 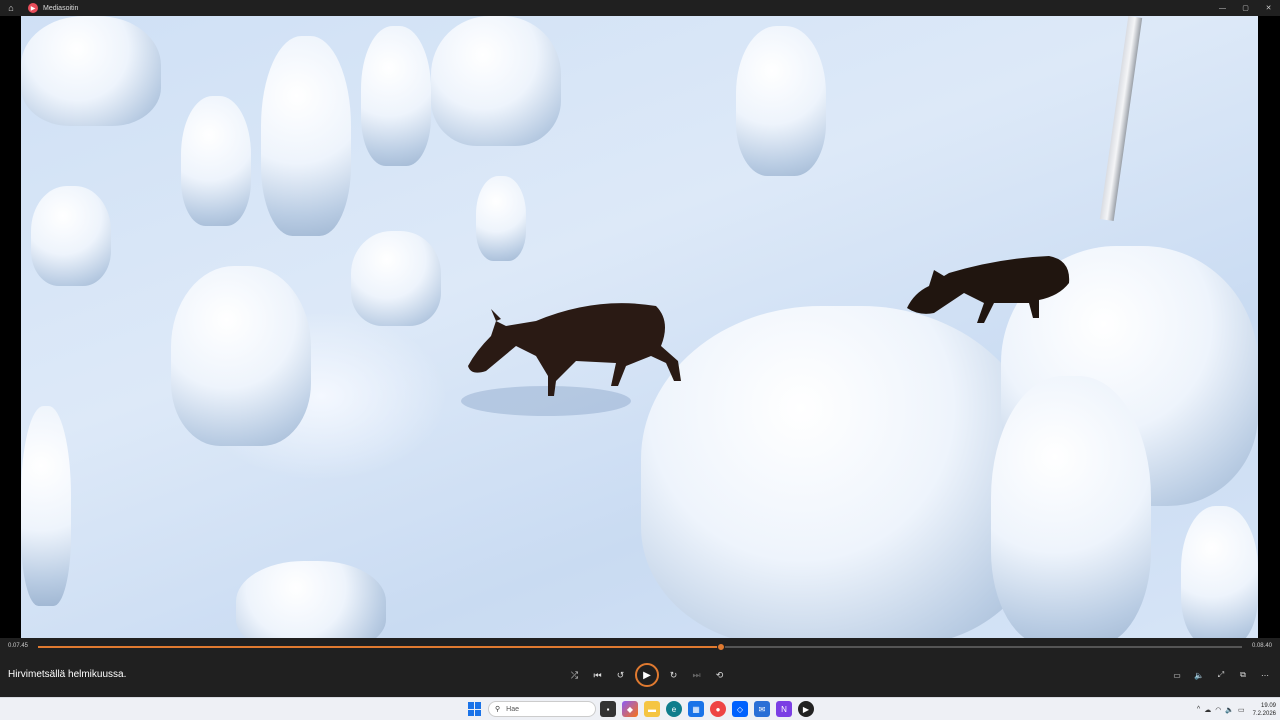 I want to click on store-icon: ▦, so click(x=696, y=709).